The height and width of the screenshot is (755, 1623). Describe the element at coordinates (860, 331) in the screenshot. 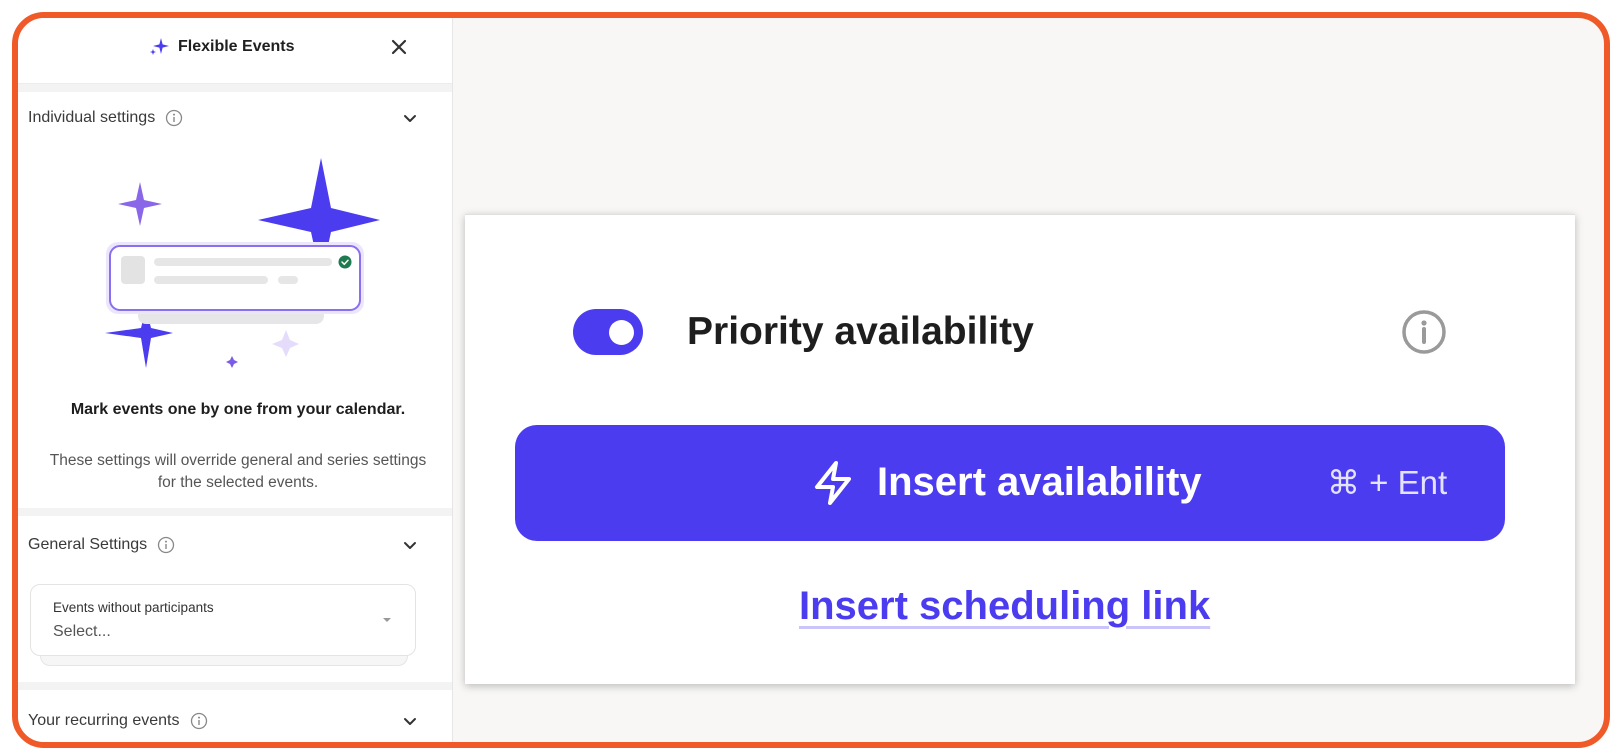

I see `priority-availability-label: Priority availability` at that location.